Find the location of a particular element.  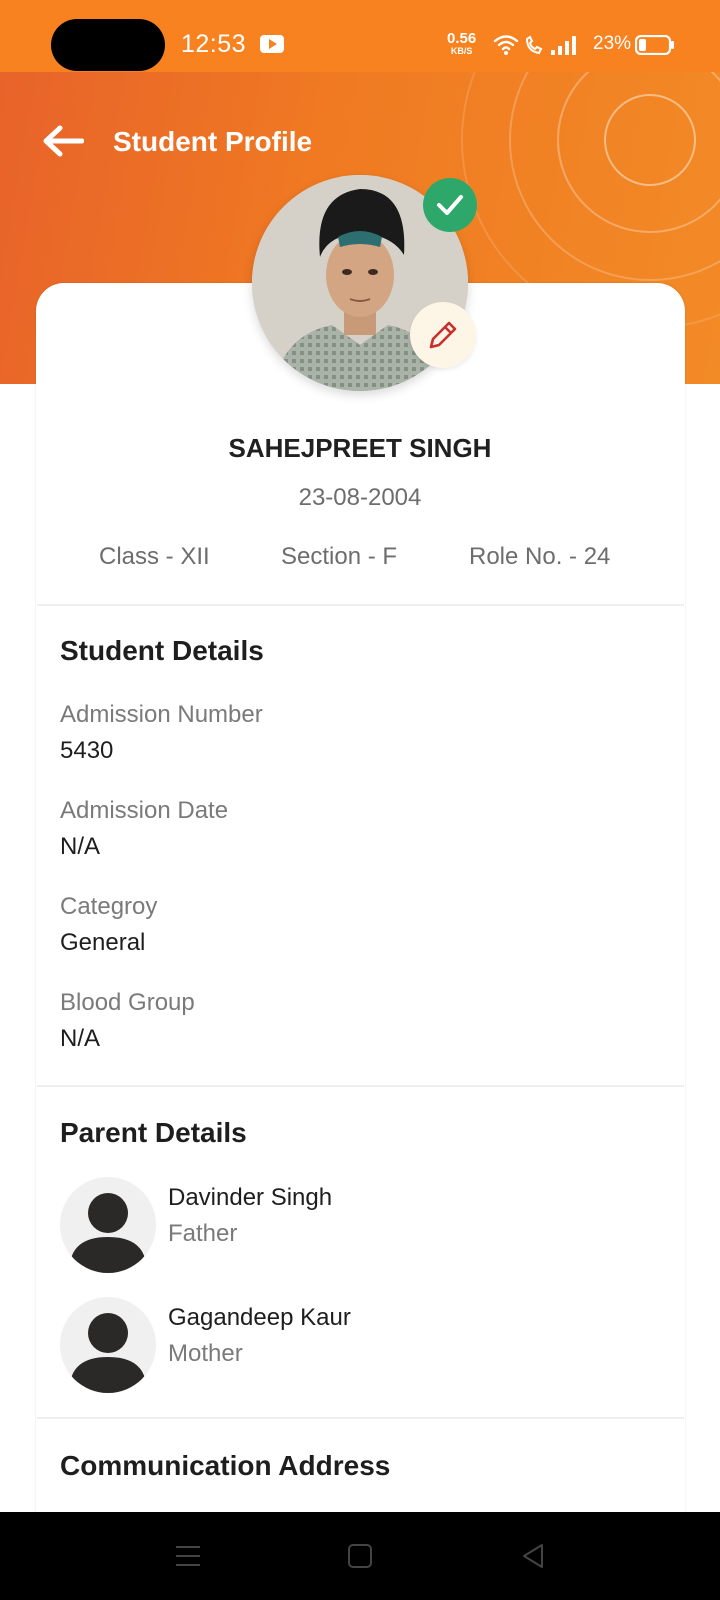

student-section: Section - F is located at coordinates (339, 556).